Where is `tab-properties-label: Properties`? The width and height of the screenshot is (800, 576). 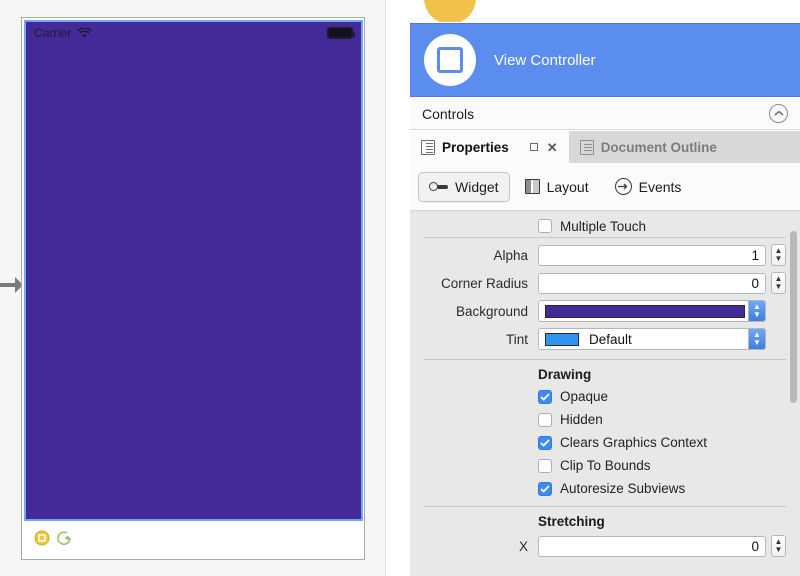 tab-properties-label: Properties is located at coordinates (475, 147).